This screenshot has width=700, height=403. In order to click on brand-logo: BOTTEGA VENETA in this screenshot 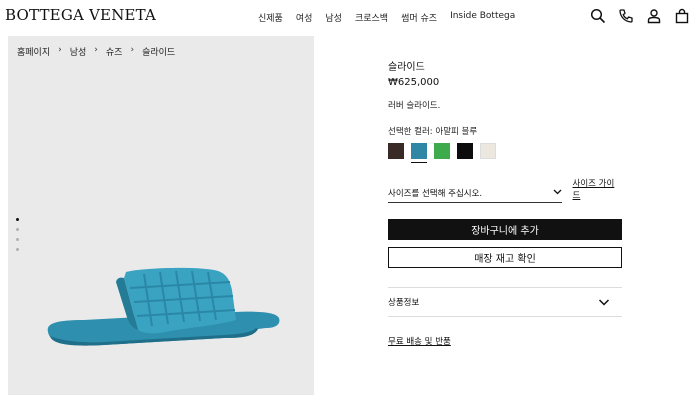, I will do `click(80, 15)`.